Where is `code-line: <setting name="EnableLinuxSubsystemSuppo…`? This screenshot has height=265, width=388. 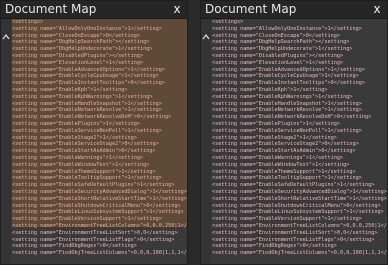 code-line: <setting name="EnableLinuxSubsystemSuppo… is located at coordinates (298, 212).